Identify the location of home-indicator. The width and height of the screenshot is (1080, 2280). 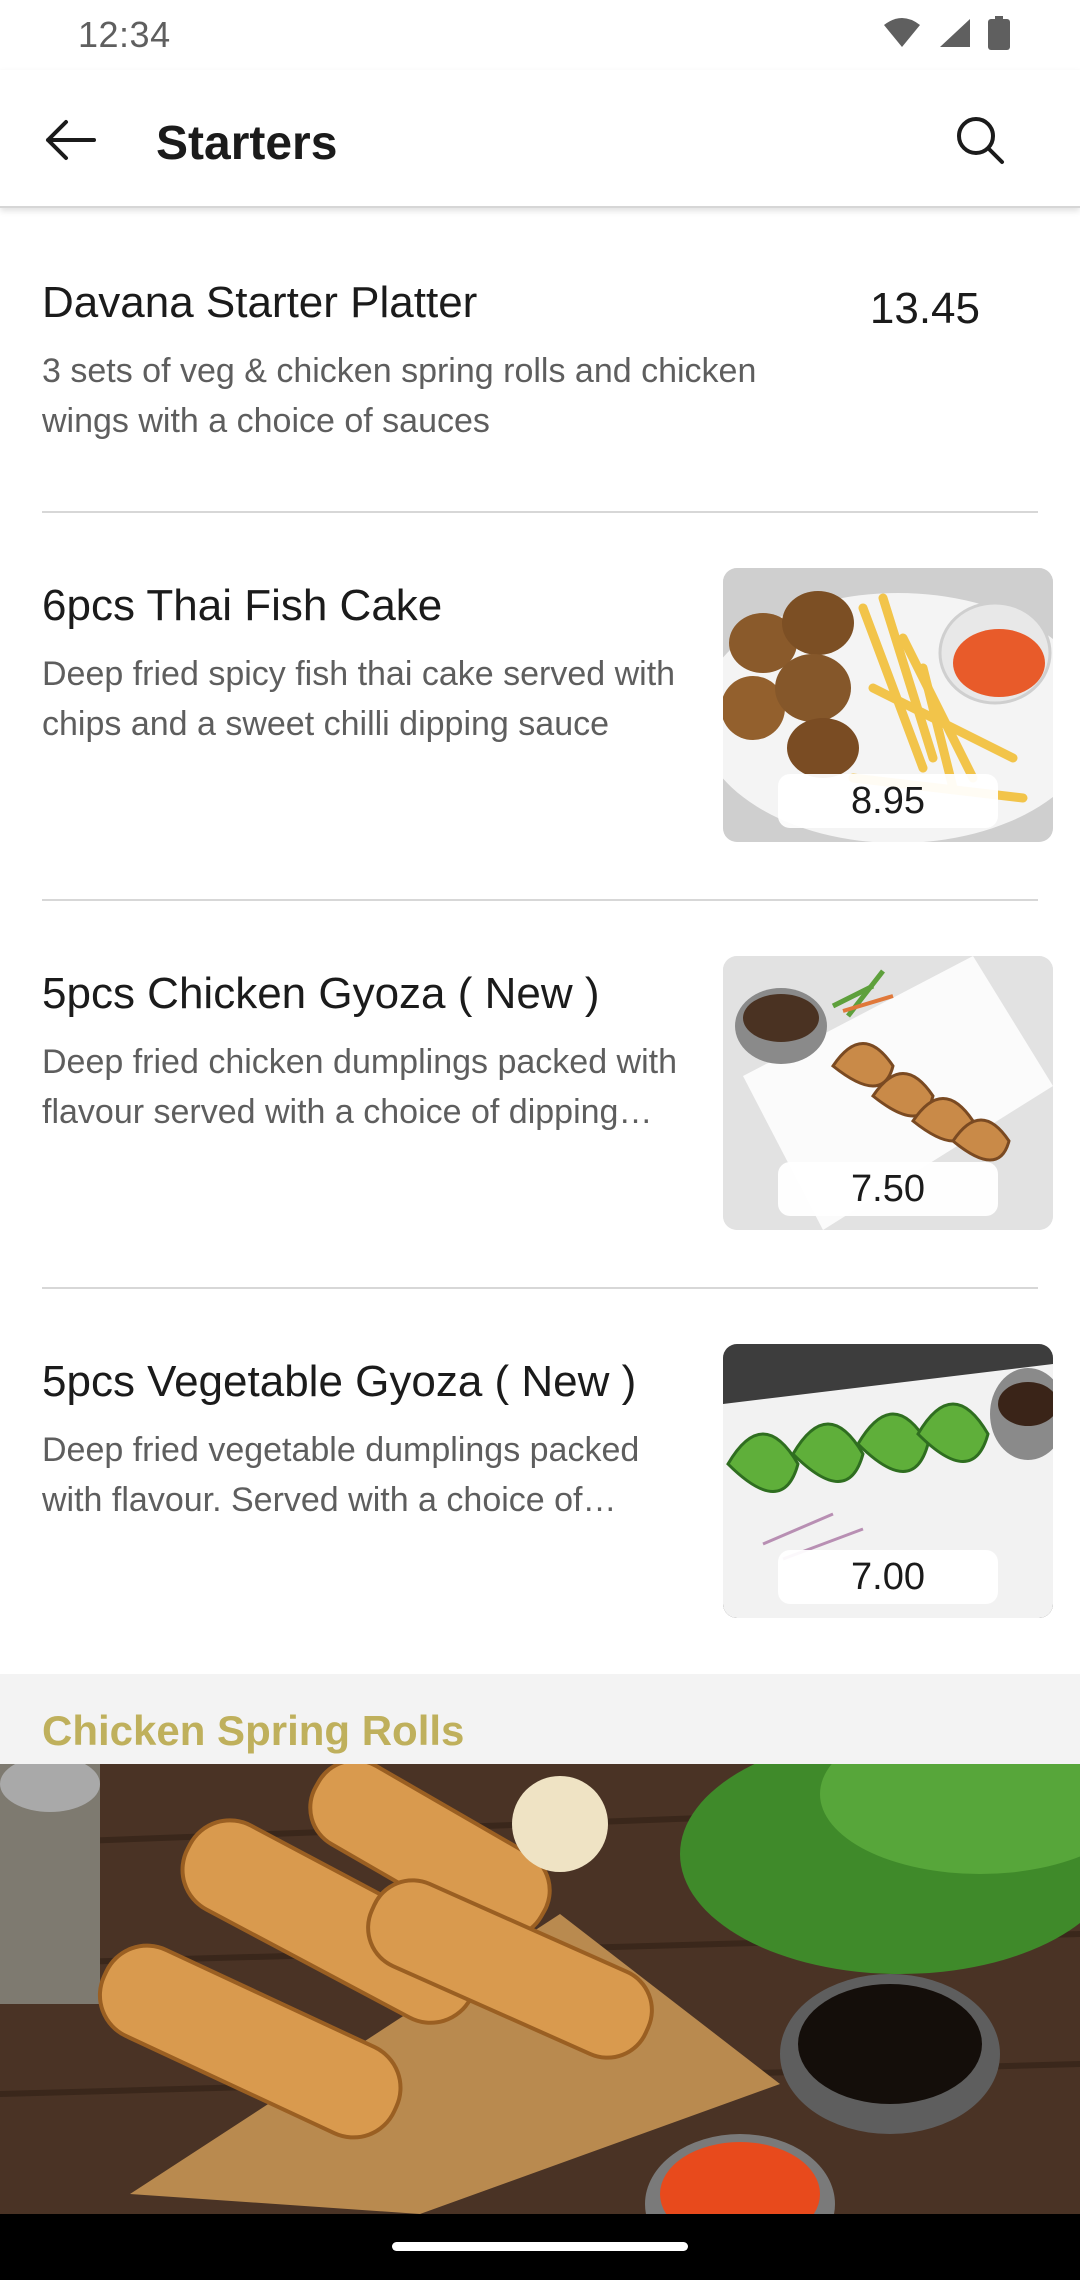
(540, 2246).